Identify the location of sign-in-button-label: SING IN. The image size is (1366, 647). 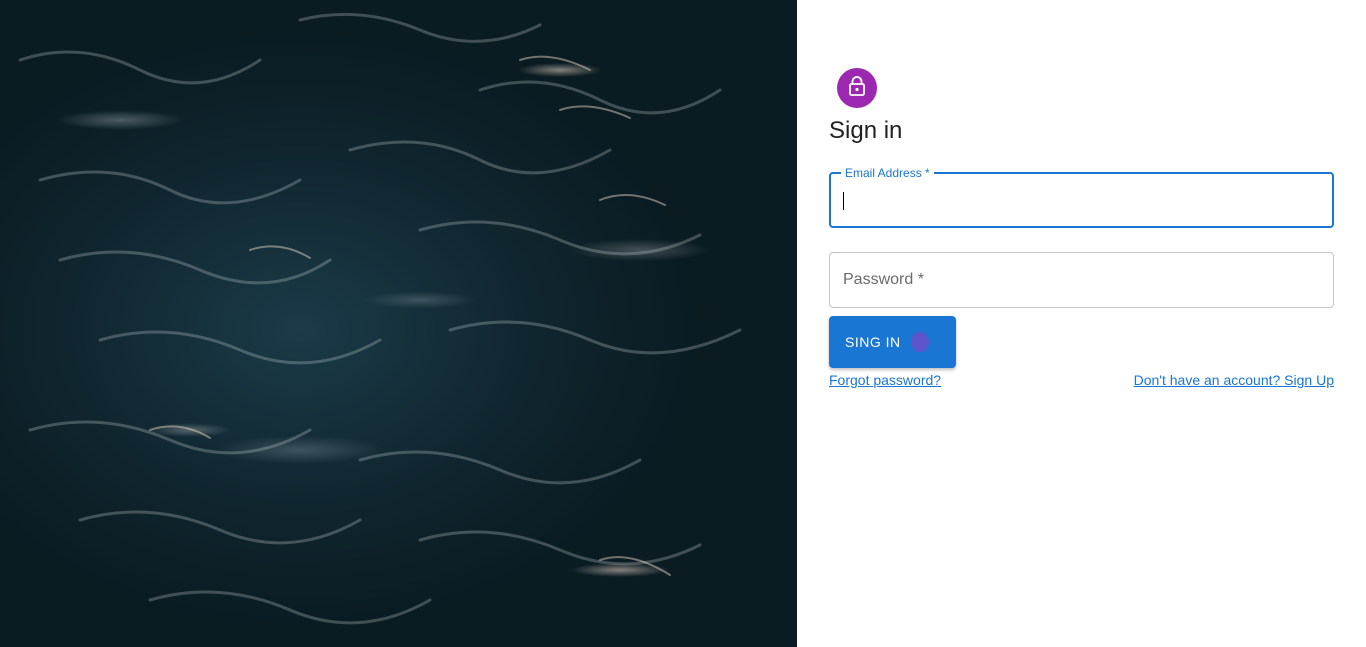
(873, 342).